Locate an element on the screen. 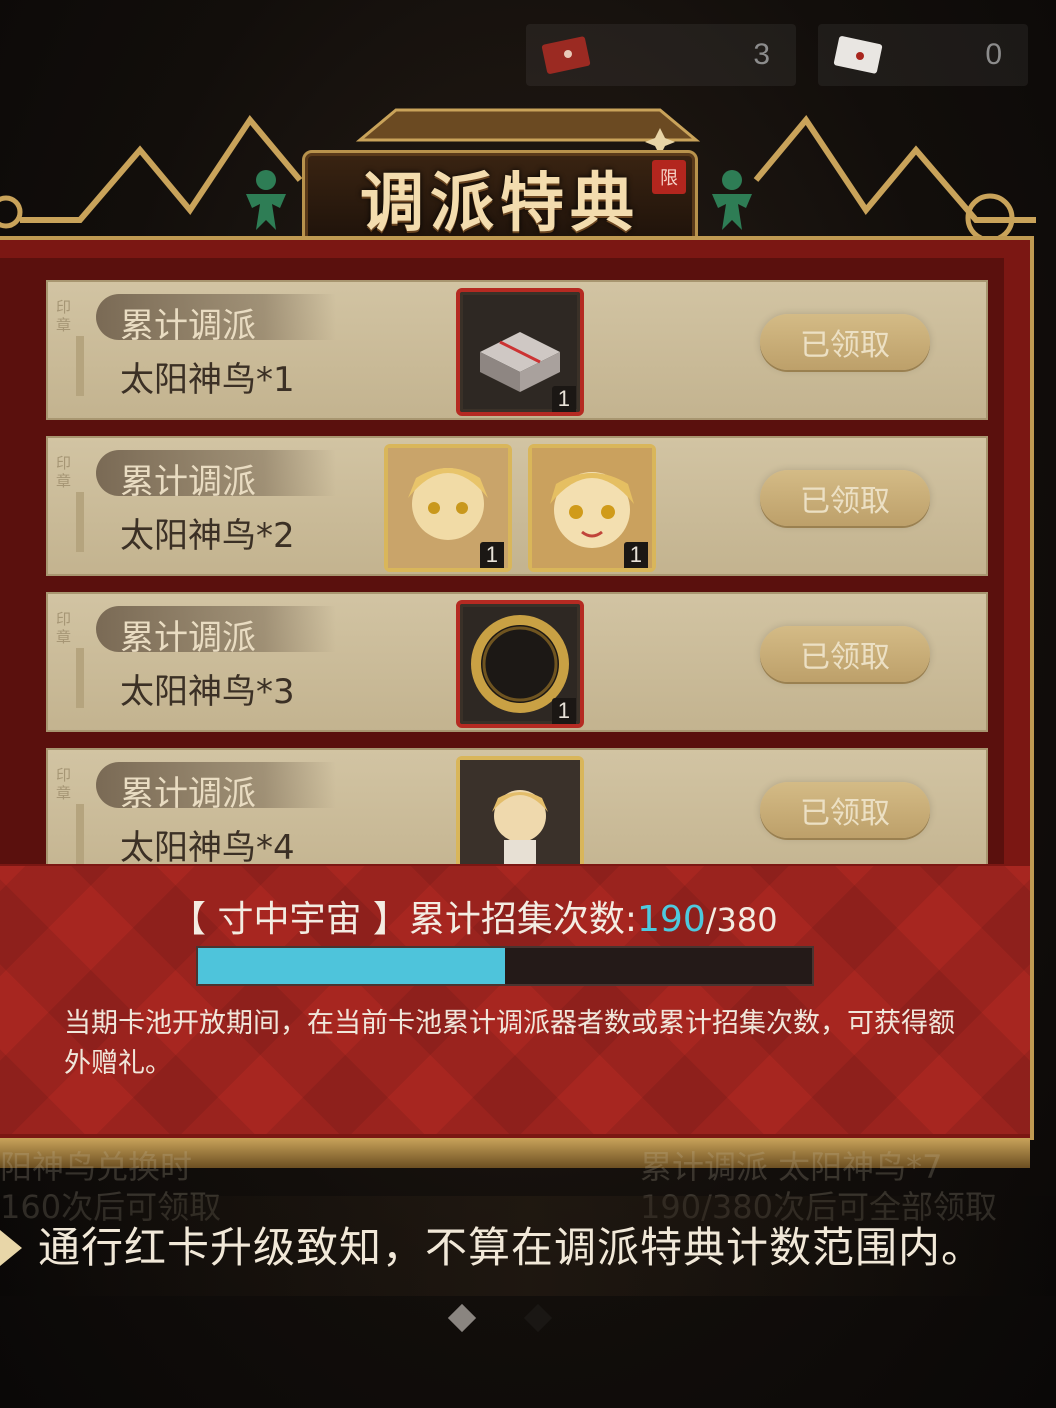 Image resolution: width=1056 pixels, height=1408 pixels. progress-total: 380 is located at coordinates (747, 920).